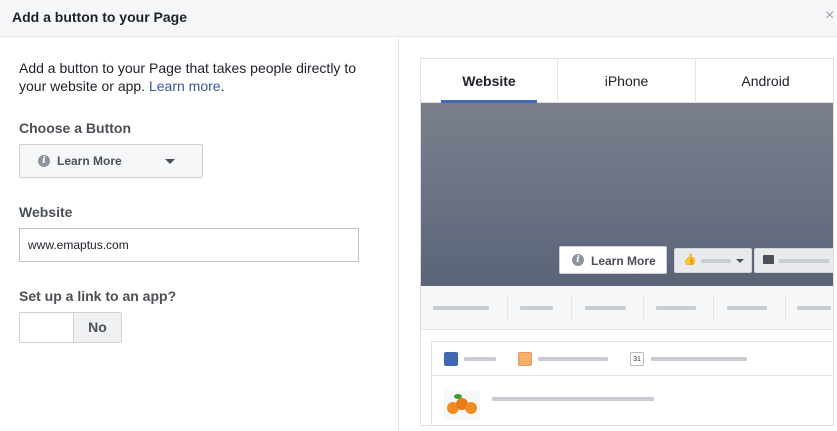 The height and width of the screenshot is (431, 837). Describe the element at coordinates (525, 359) in the screenshot. I see `photo-icon` at that location.